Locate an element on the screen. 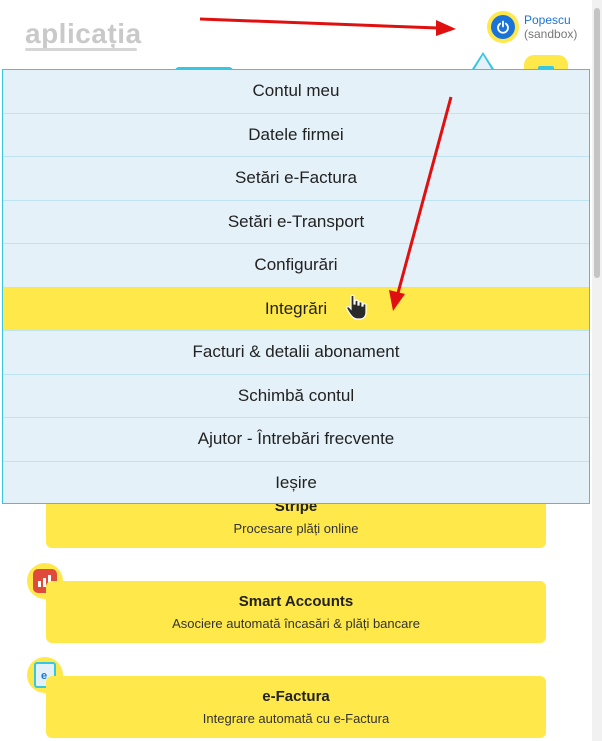 The width and height of the screenshot is (602, 741). annotation-arrow-right is located at coordinates (327, 26).